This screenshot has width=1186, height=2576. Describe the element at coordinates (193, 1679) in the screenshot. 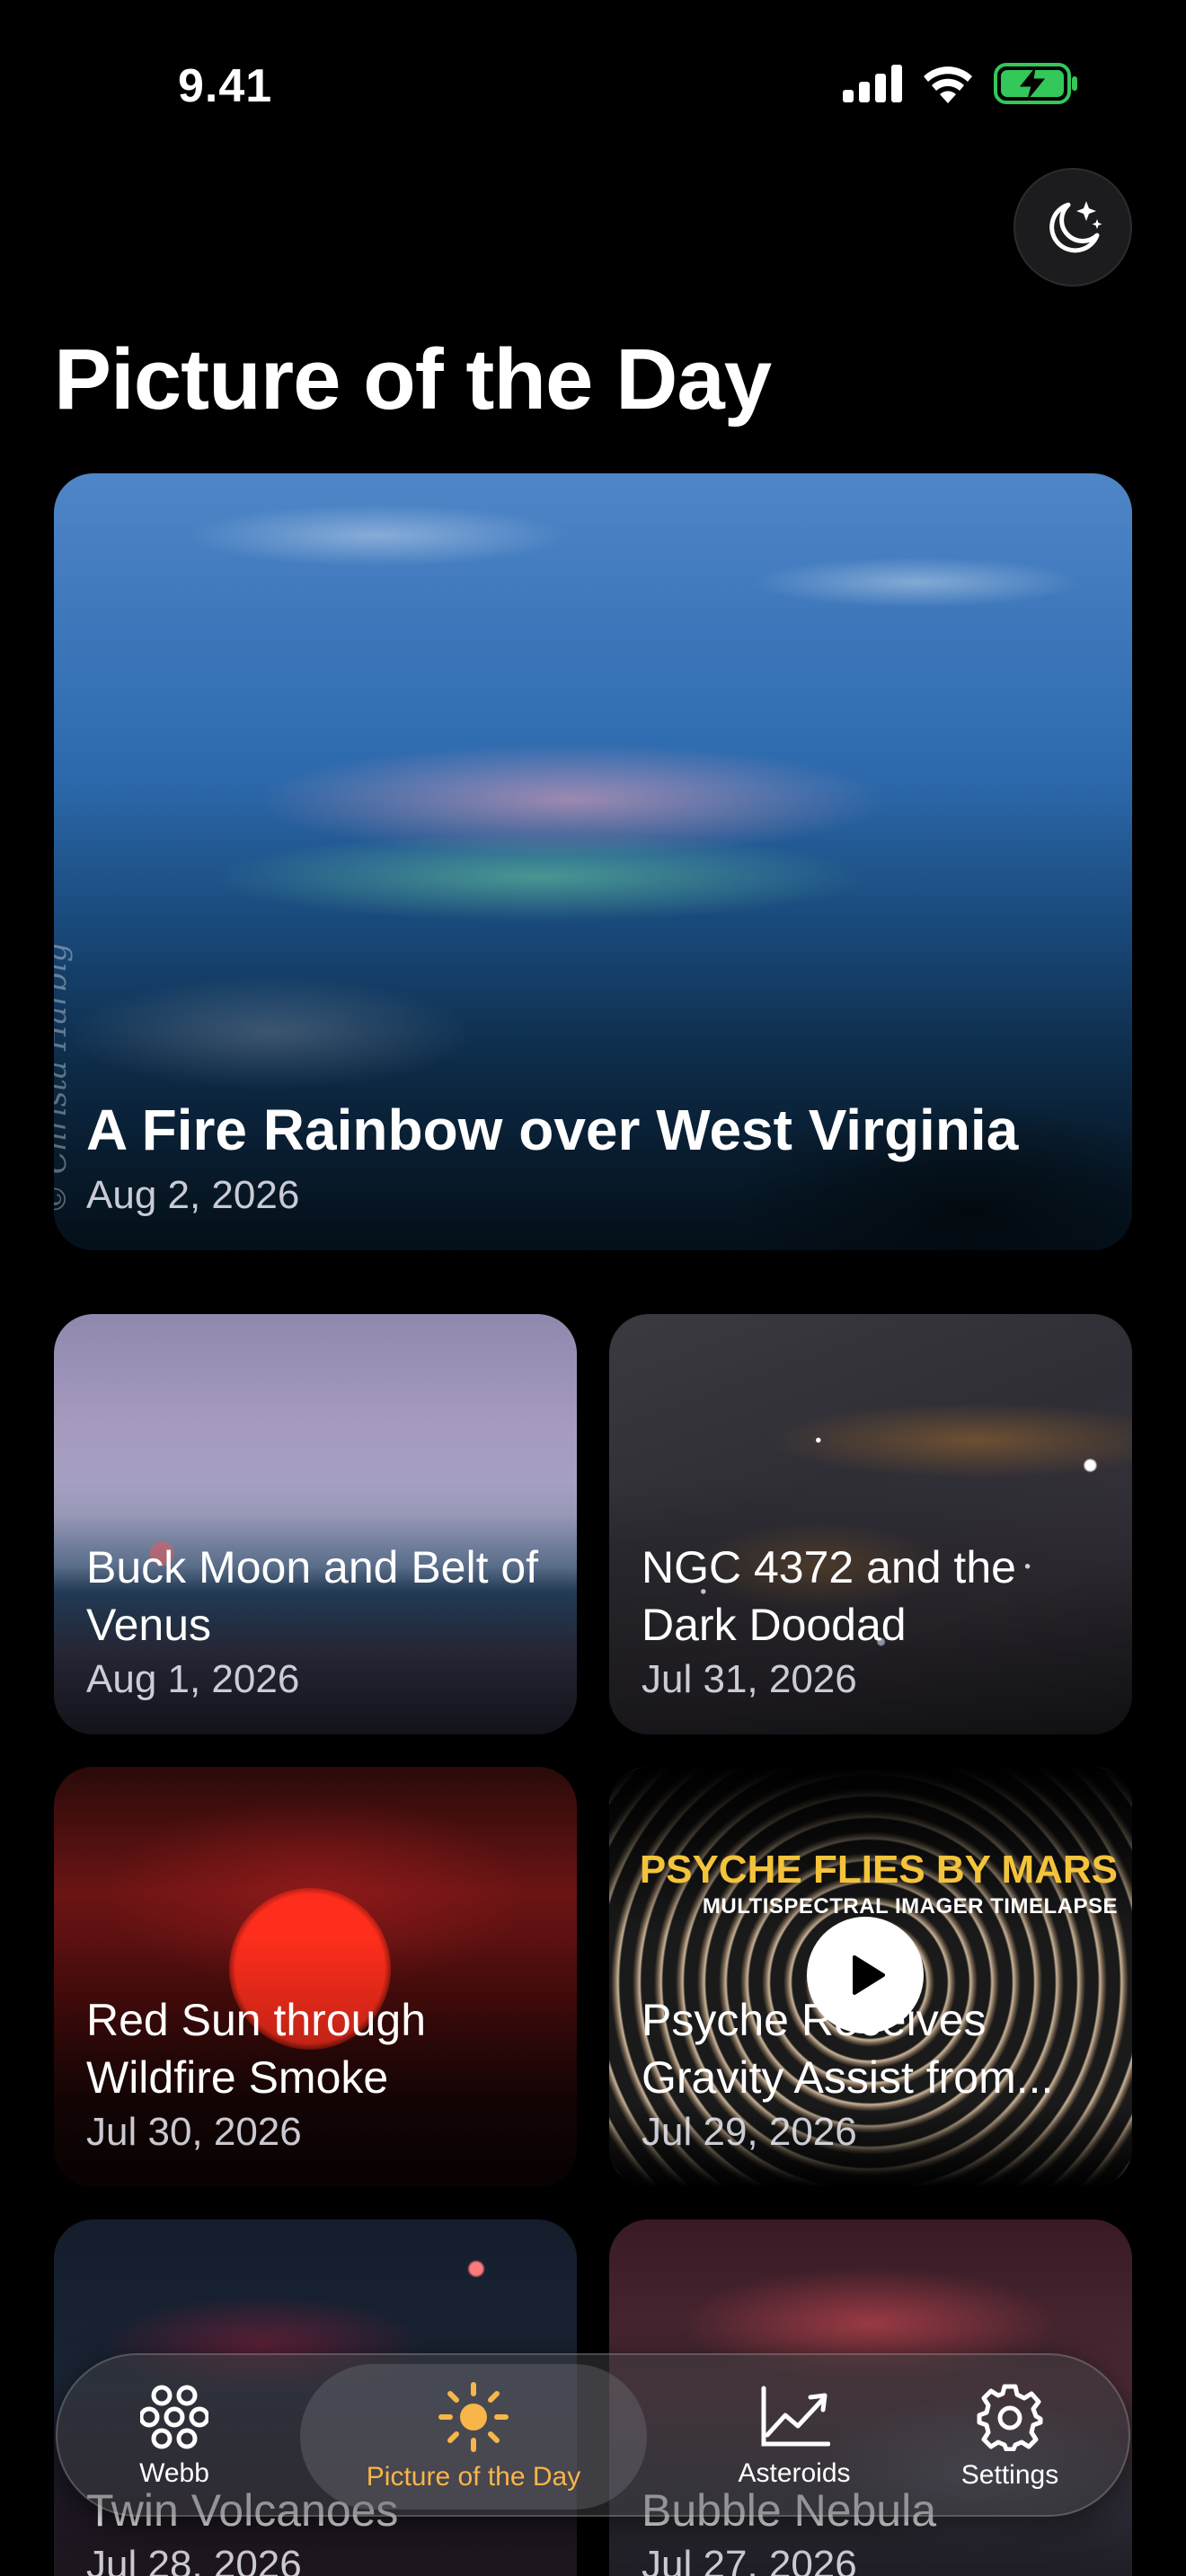

I see `card-date: Aug 1, 2026` at that location.